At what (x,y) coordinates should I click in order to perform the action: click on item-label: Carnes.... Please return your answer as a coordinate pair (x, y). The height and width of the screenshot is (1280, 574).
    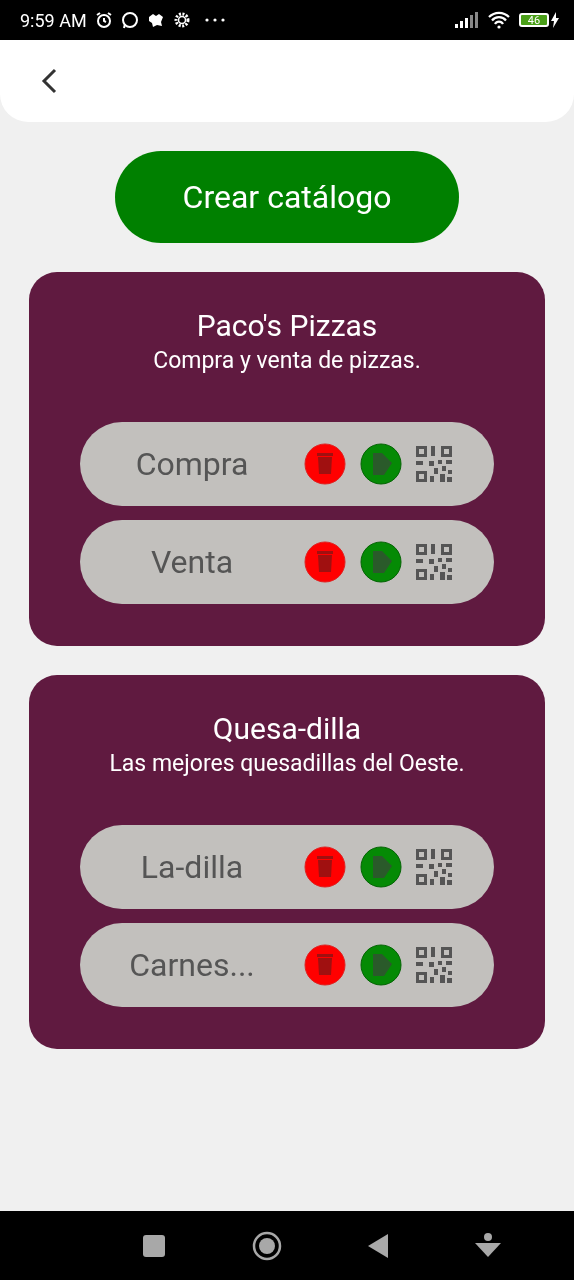
    Looking at the image, I should click on (192, 965).